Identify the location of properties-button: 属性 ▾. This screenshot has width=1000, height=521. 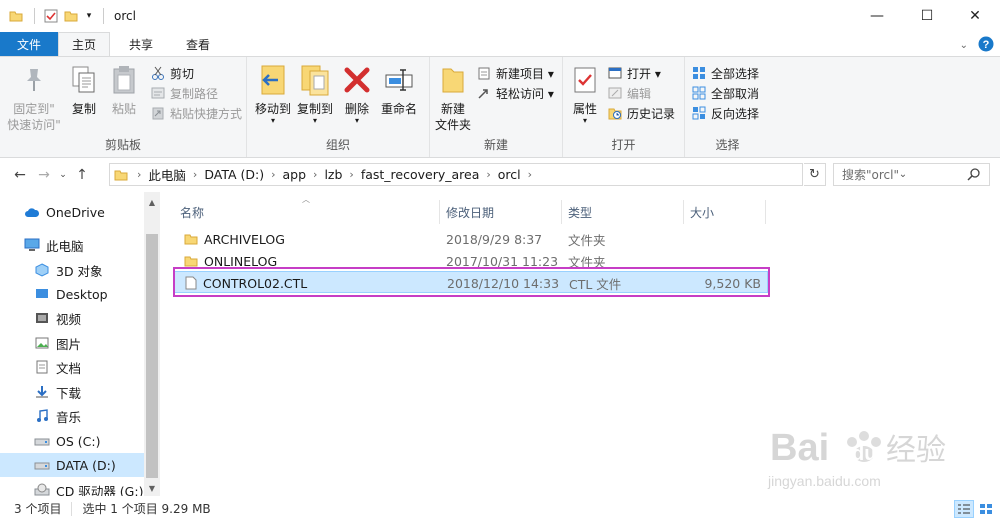
(585, 94).